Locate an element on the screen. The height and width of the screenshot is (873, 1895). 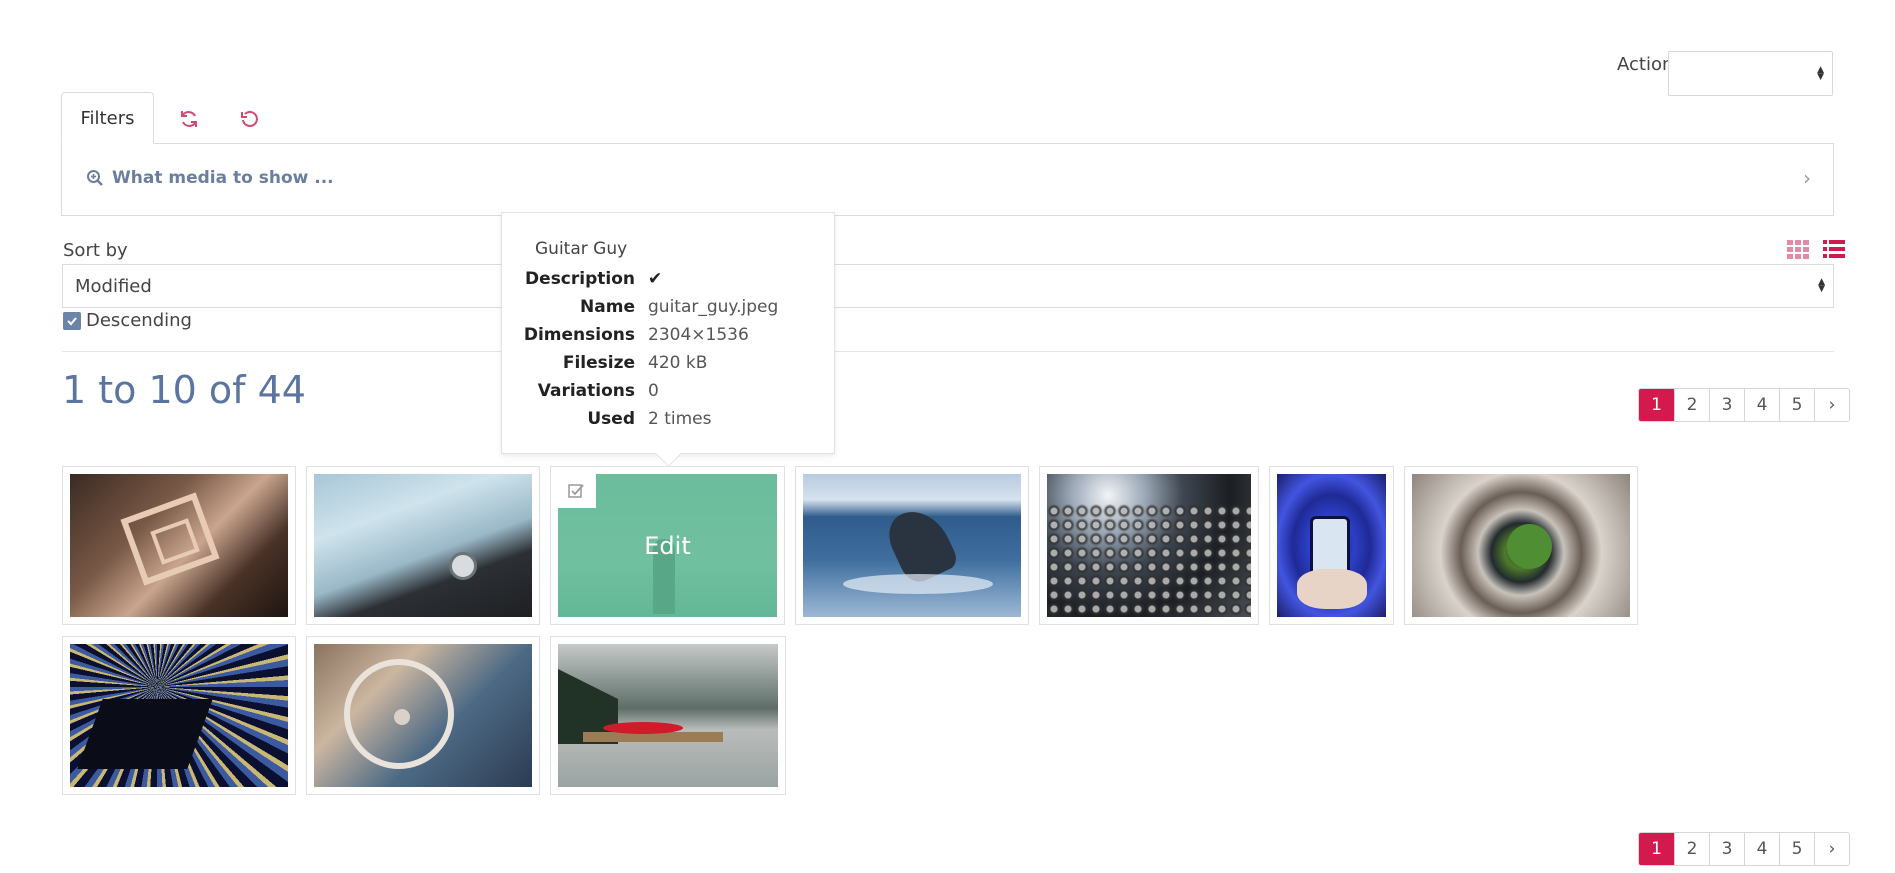
pagination-top: 1 2 3 4 5 › is located at coordinates (1744, 405).